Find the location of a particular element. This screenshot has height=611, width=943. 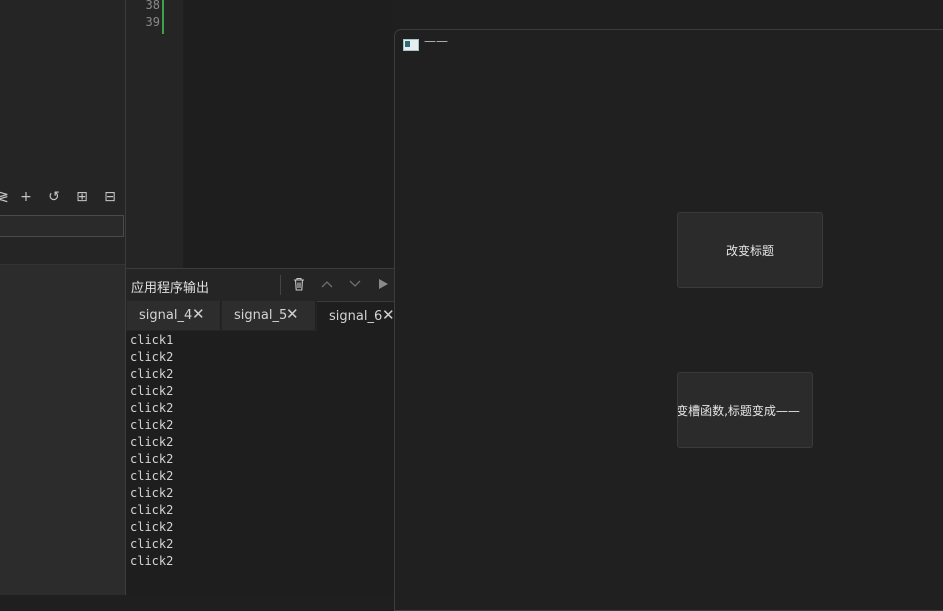

run-button is located at coordinates (383, 285).